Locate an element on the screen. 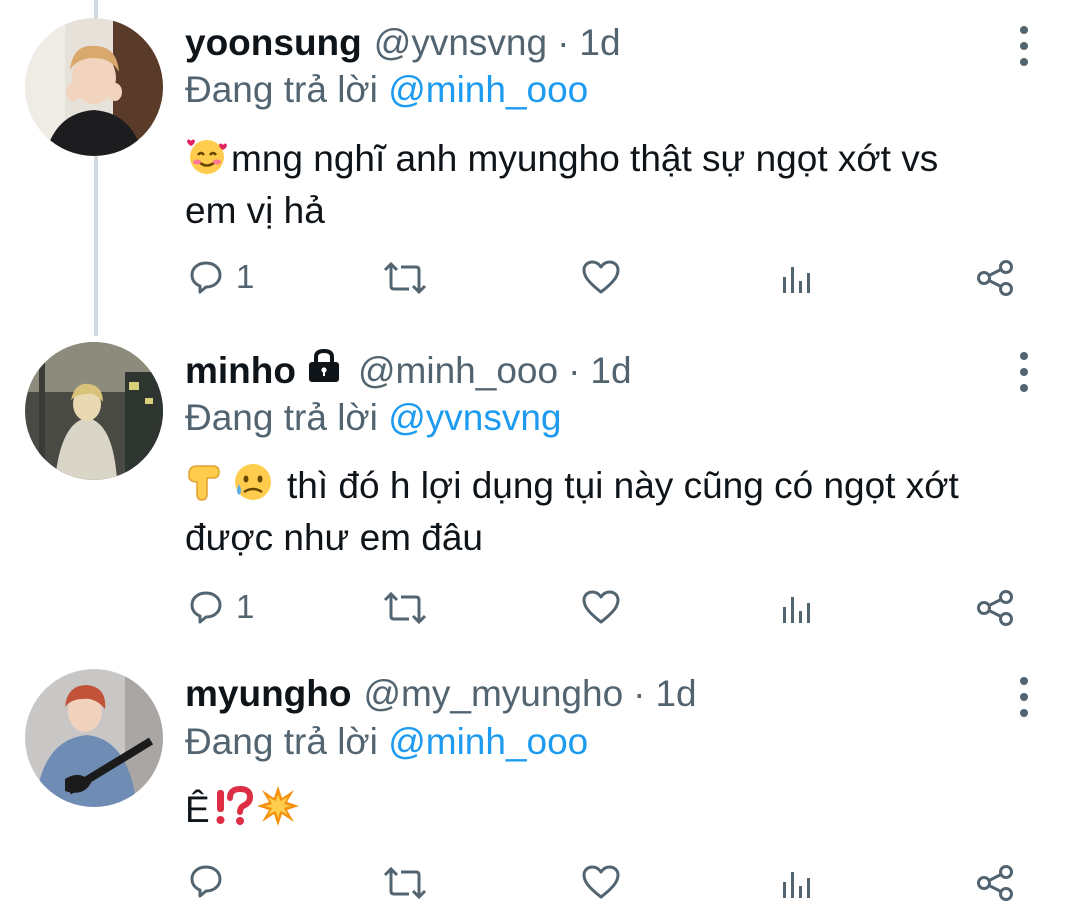 The width and height of the screenshot is (1080, 915). protected-lock-icon is located at coordinates (324, 371).